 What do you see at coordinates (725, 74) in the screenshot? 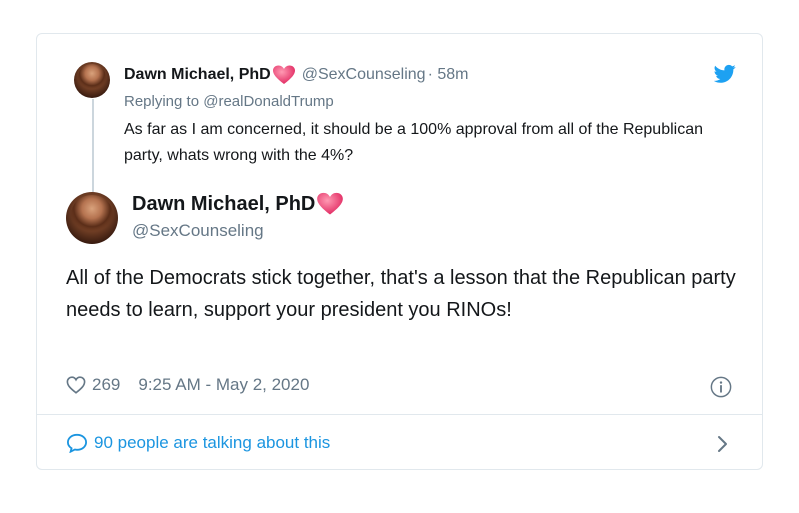
I see `twitter-bird-icon` at bounding box center [725, 74].